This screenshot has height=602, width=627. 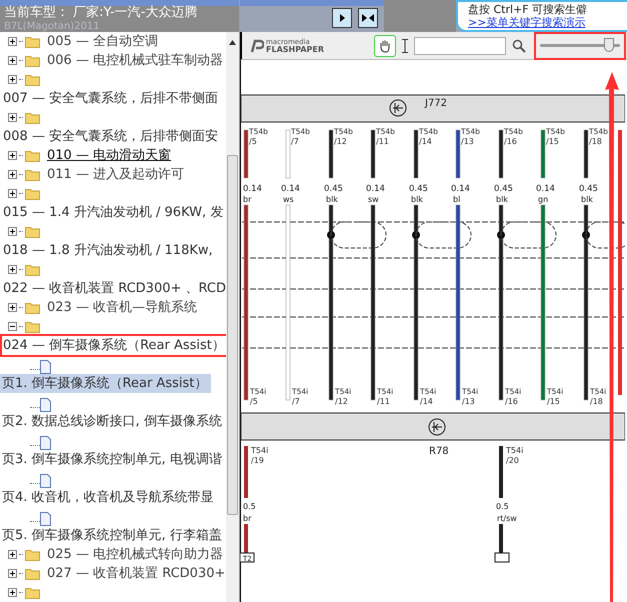 What do you see at coordinates (373, 199) in the screenshot?
I see `wire-code: sw` at bounding box center [373, 199].